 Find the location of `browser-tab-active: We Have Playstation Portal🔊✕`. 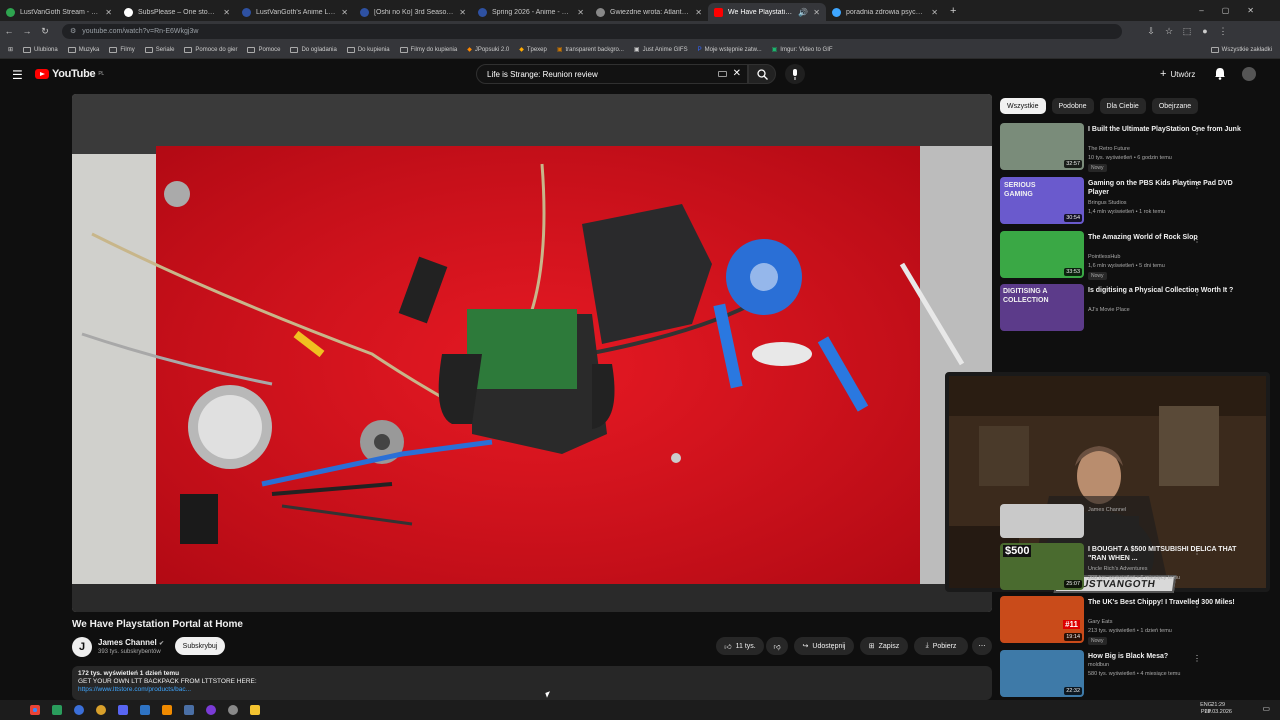

browser-tab-active: We Have Playstation Portal🔊✕ is located at coordinates (767, 12).